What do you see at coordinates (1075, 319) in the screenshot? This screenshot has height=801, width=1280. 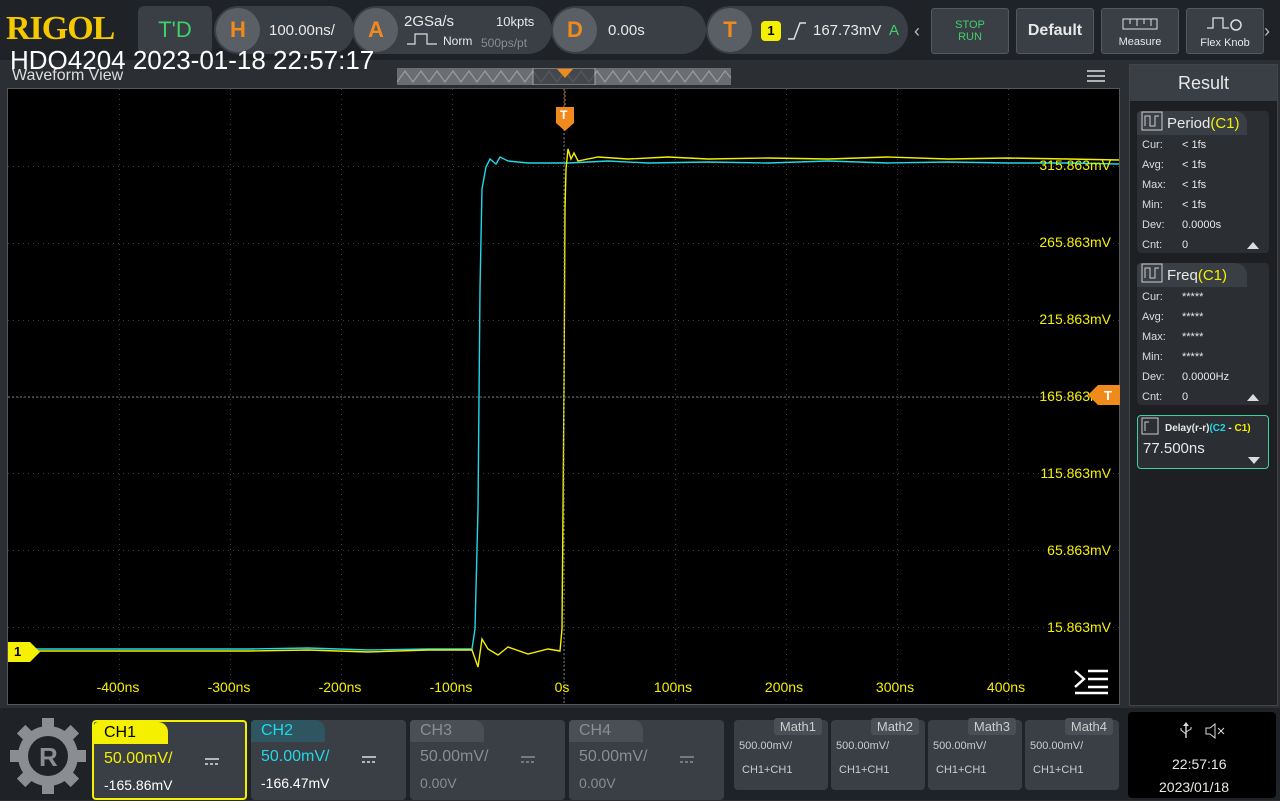 I see `y-axis-label: 215.863mV` at bounding box center [1075, 319].